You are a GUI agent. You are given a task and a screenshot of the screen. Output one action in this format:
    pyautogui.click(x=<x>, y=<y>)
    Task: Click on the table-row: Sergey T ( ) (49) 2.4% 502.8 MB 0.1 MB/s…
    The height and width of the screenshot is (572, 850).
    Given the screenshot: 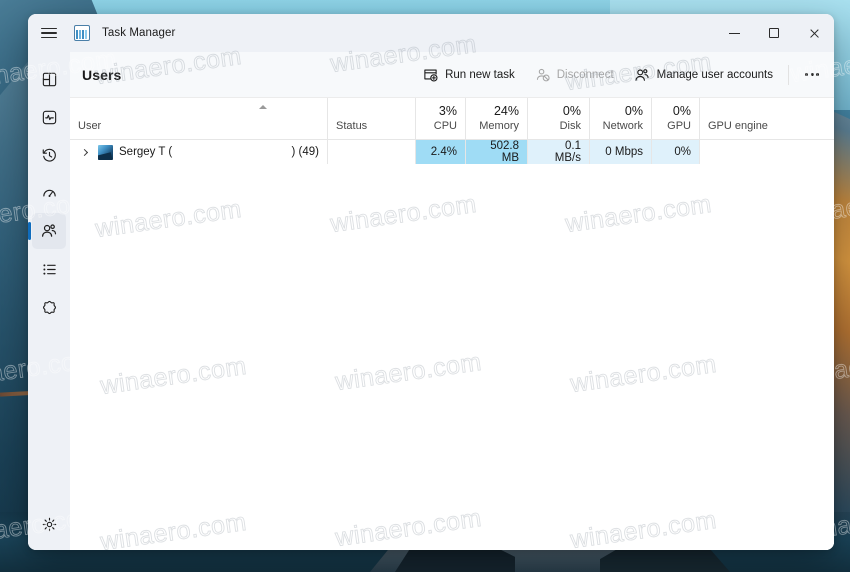 What is the action you would take?
    pyautogui.click(x=452, y=152)
    